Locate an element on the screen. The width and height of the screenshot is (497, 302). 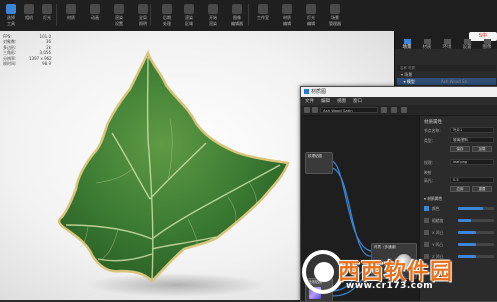
fit-icon is located at coordinates (404, 110).